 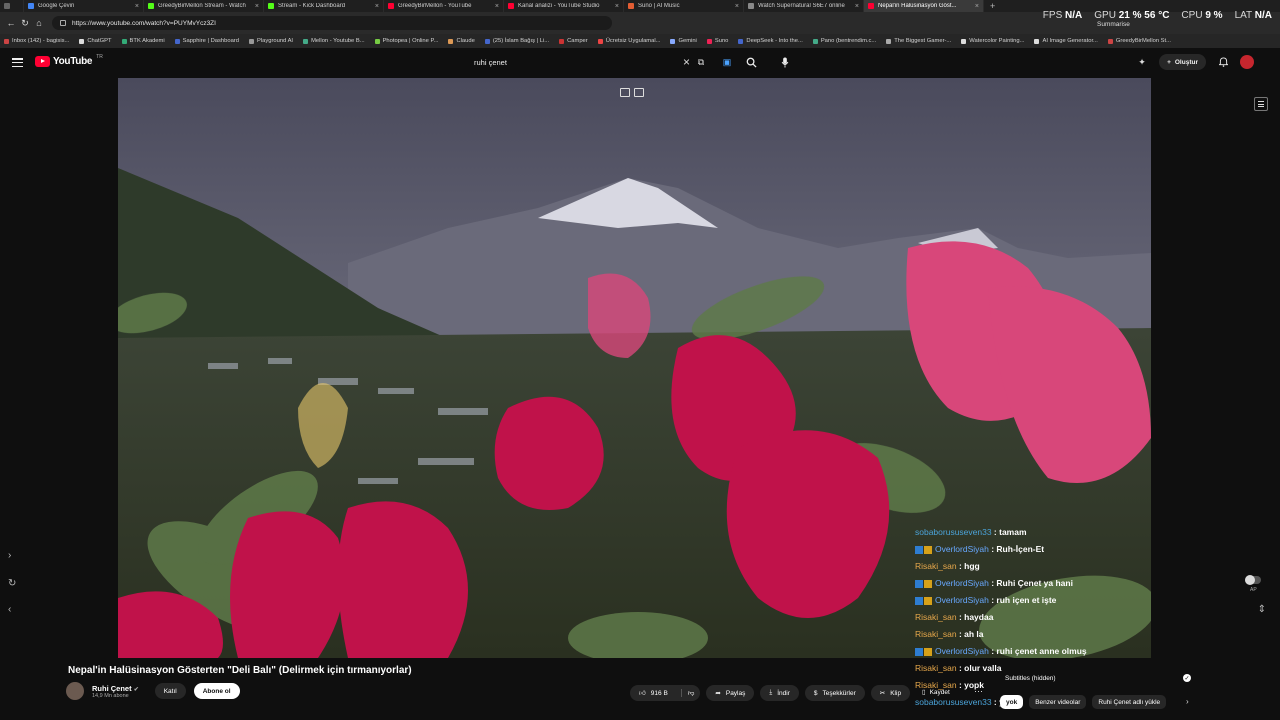 What do you see at coordinates (1129, 702) in the screenshot?
I see `filter-chip: Ruhi Çenet adlı yükle` at bounding box center [1129, 702].